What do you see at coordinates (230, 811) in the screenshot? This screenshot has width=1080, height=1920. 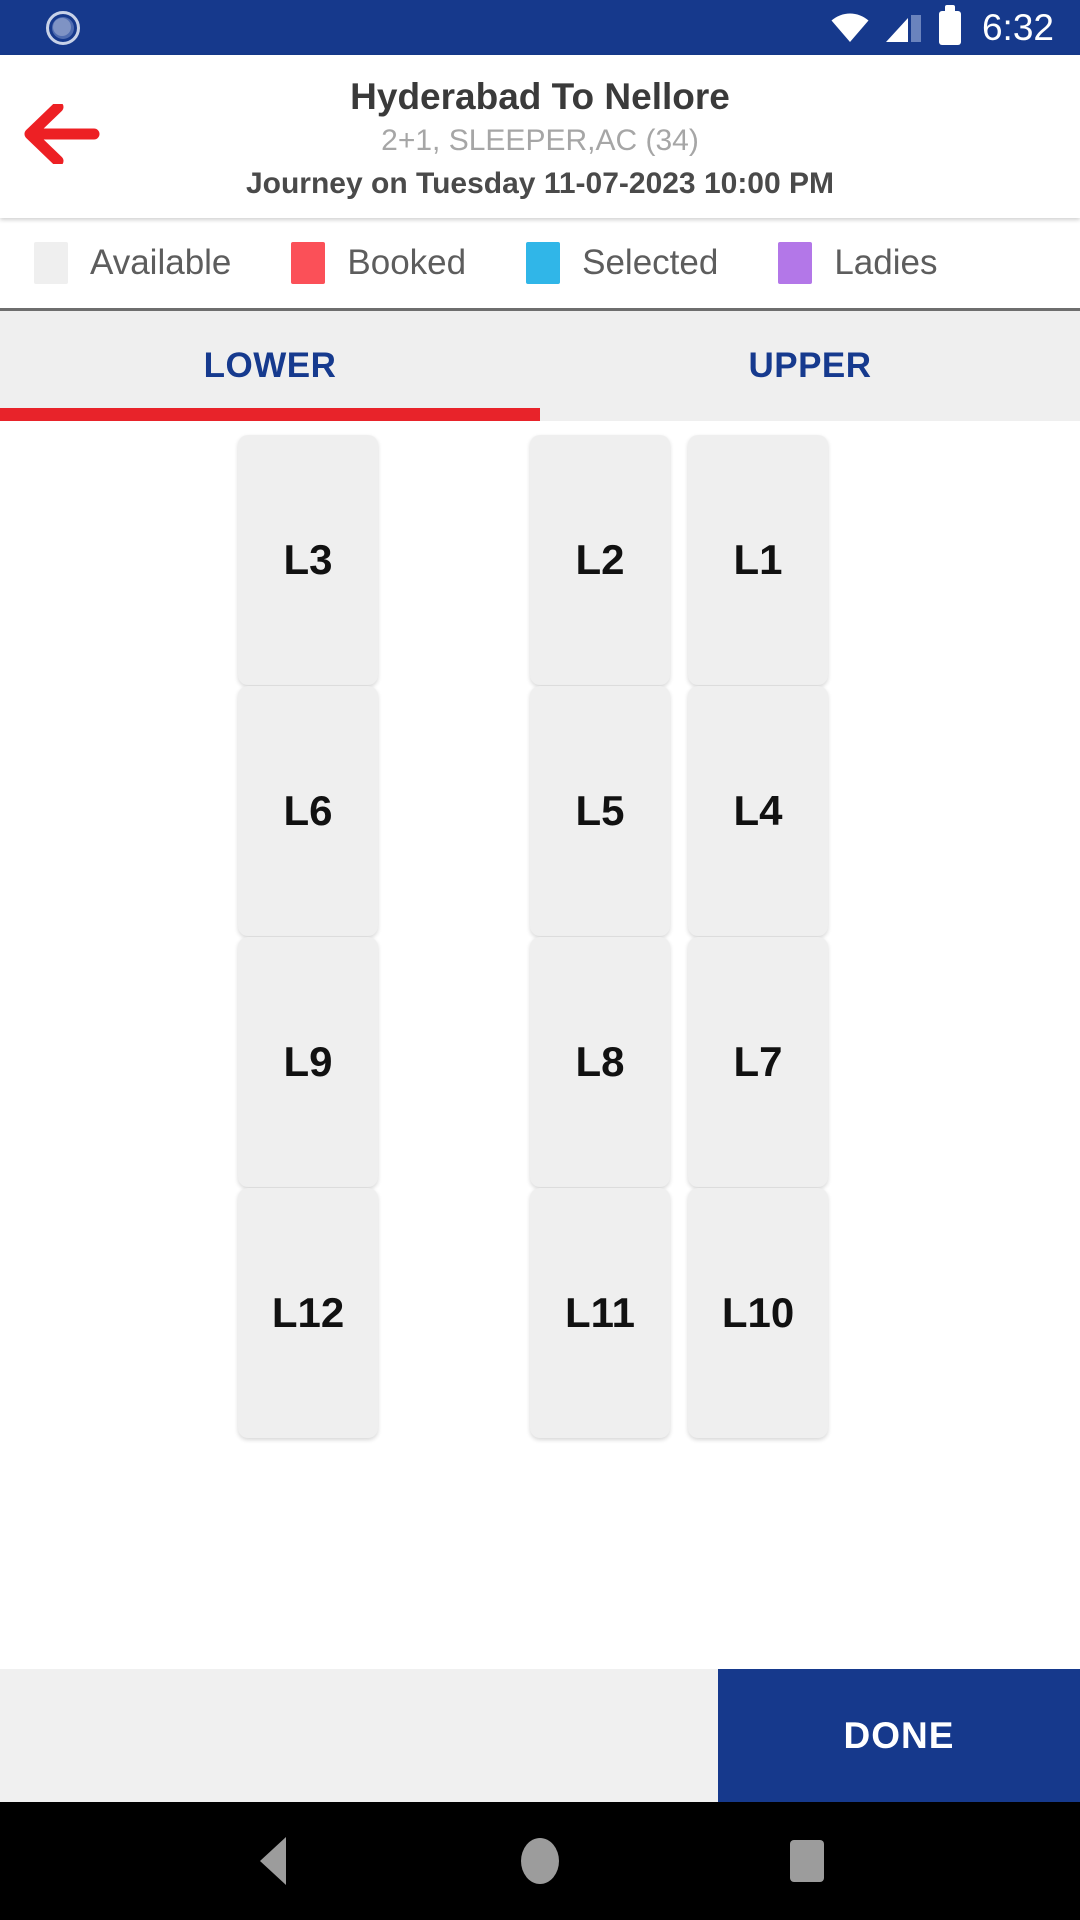 I see `seat-col-left: L6` at bounding box center [230, 811].